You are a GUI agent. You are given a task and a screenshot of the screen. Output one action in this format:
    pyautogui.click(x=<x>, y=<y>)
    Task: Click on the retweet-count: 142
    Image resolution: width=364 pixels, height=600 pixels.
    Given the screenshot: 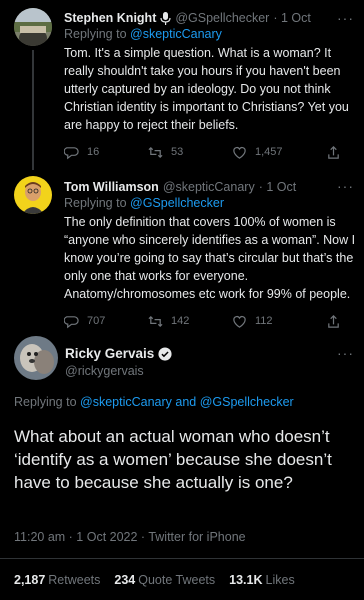 What is the action you would take?
    pyautogui.click(x=180, y=321)
    